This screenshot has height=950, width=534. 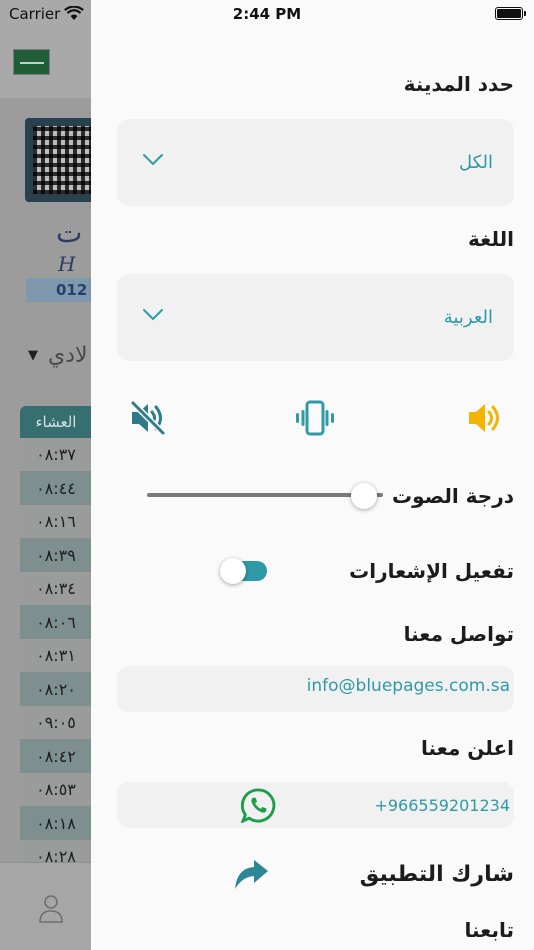 I want to click on table-header-isha: العشاء, so click(x=56, y=422).